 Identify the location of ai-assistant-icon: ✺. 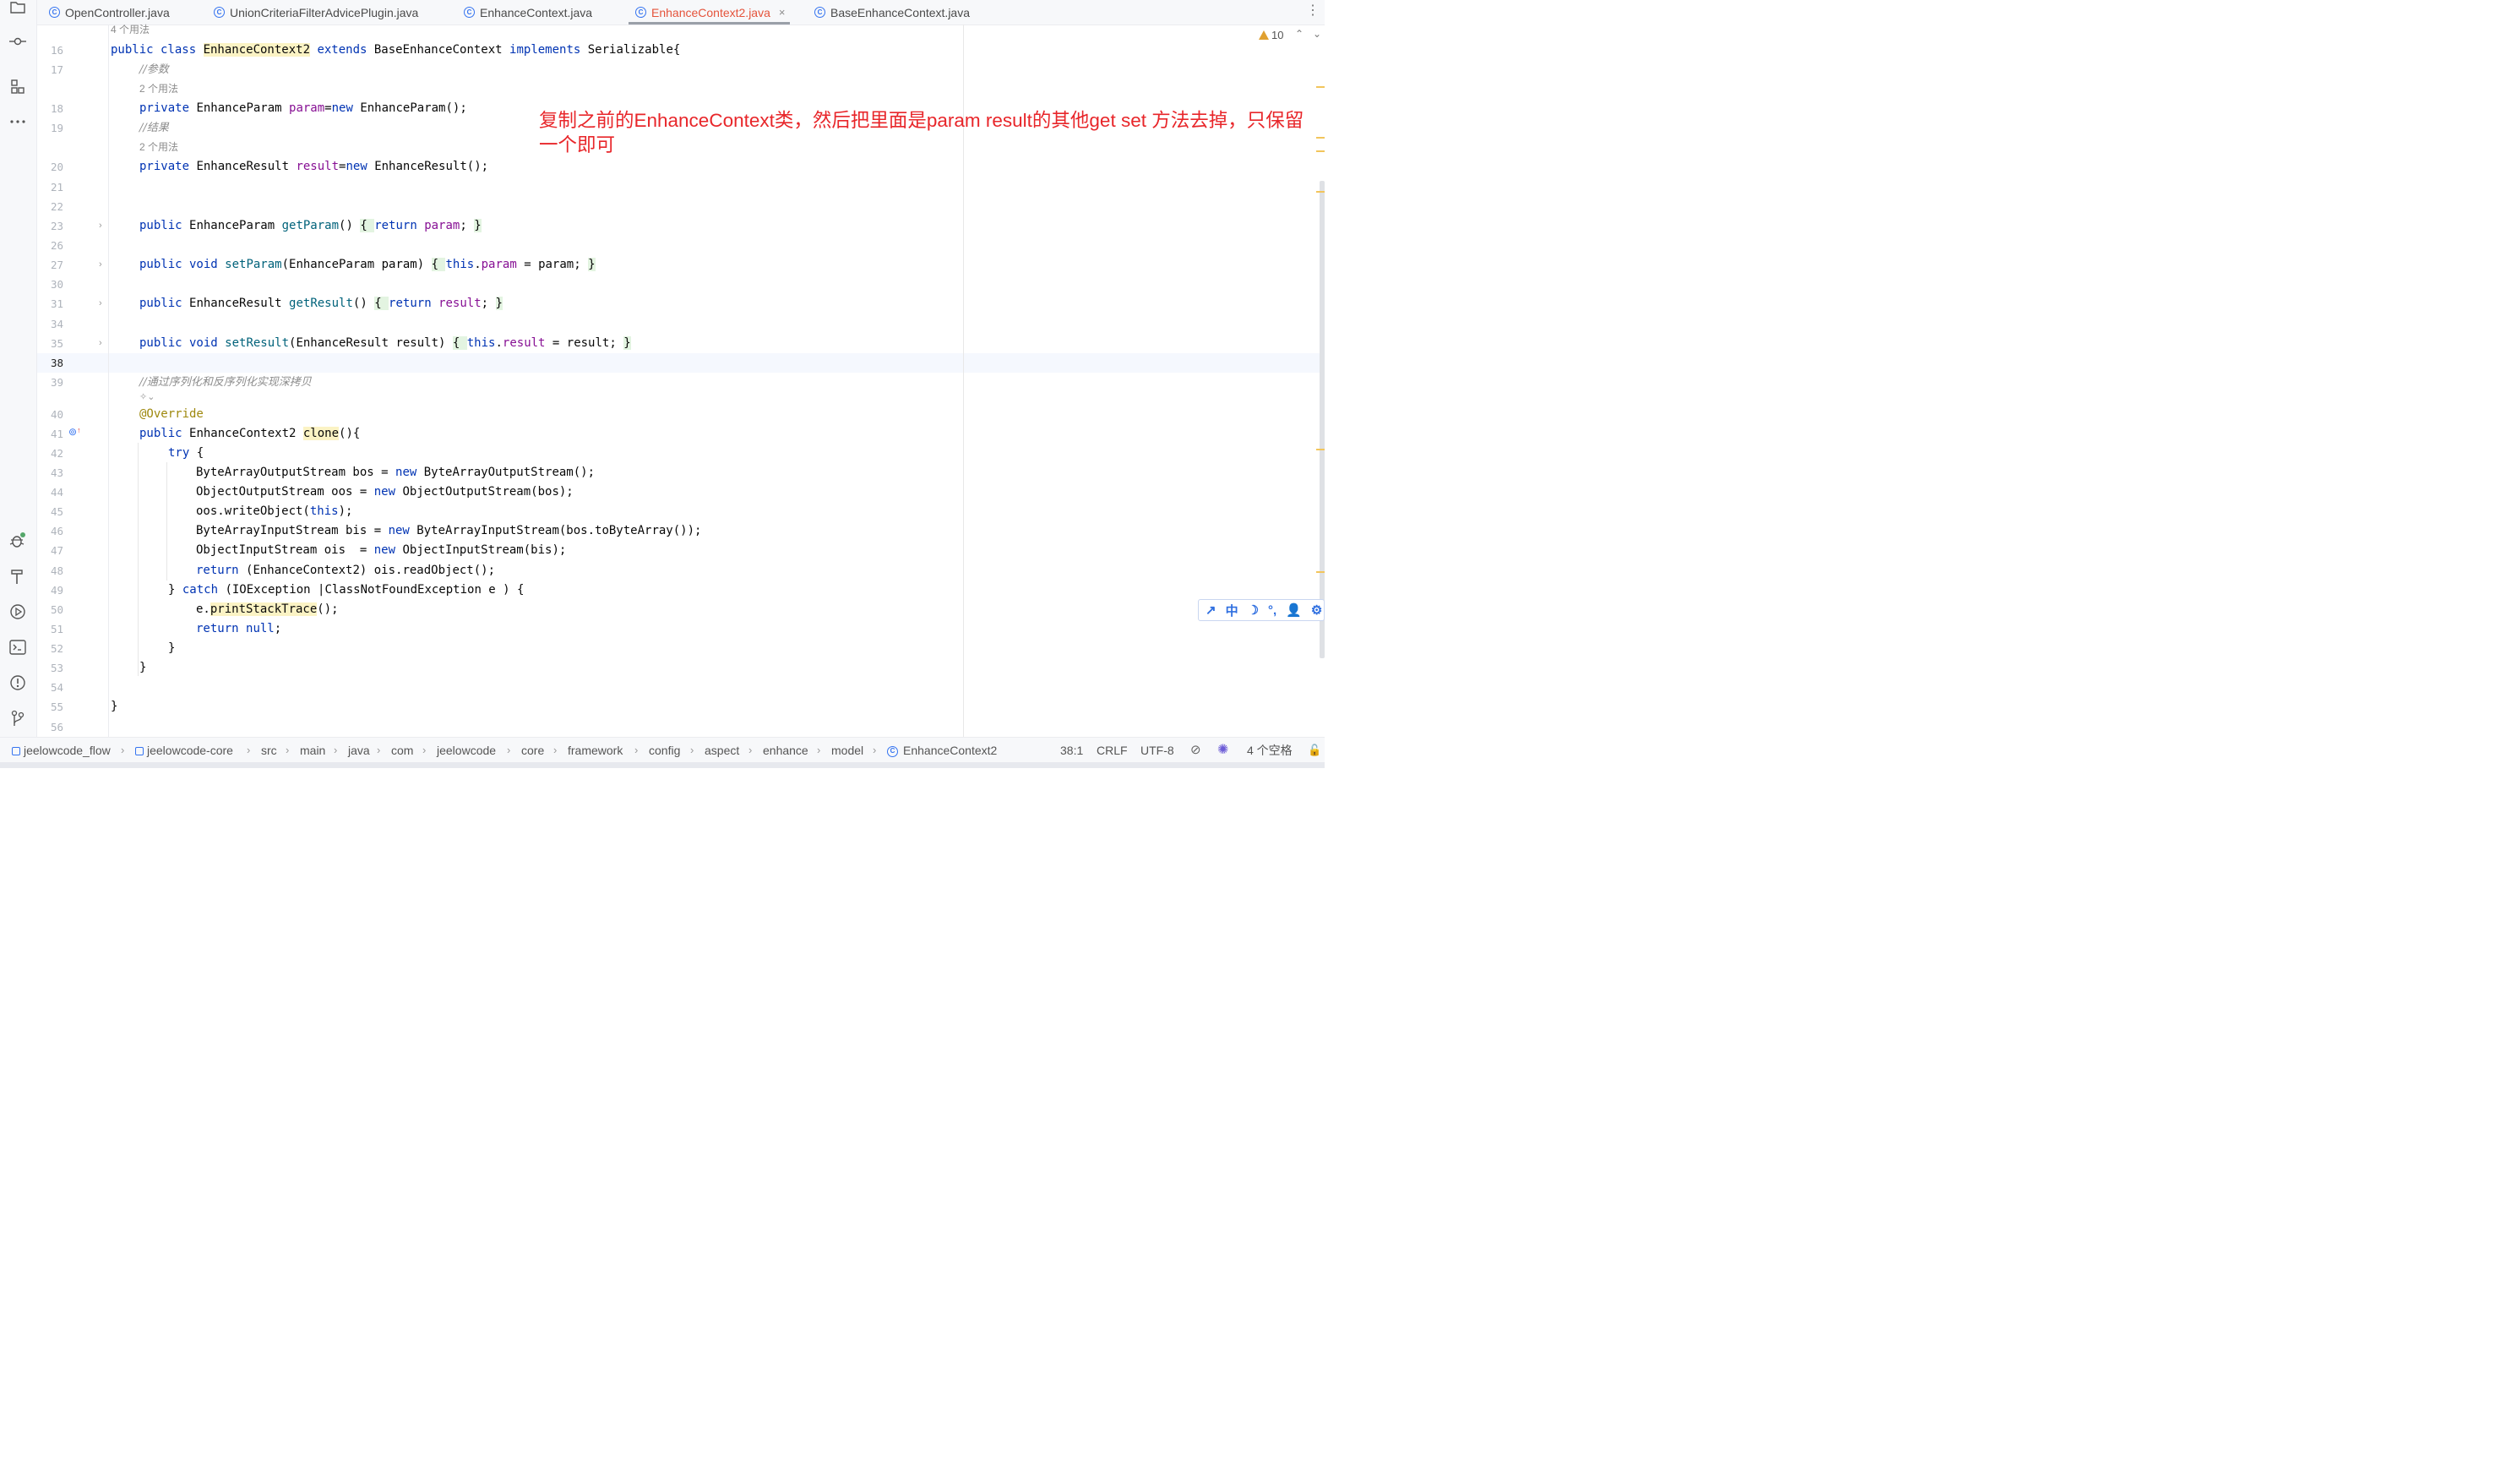
(1222, 750).